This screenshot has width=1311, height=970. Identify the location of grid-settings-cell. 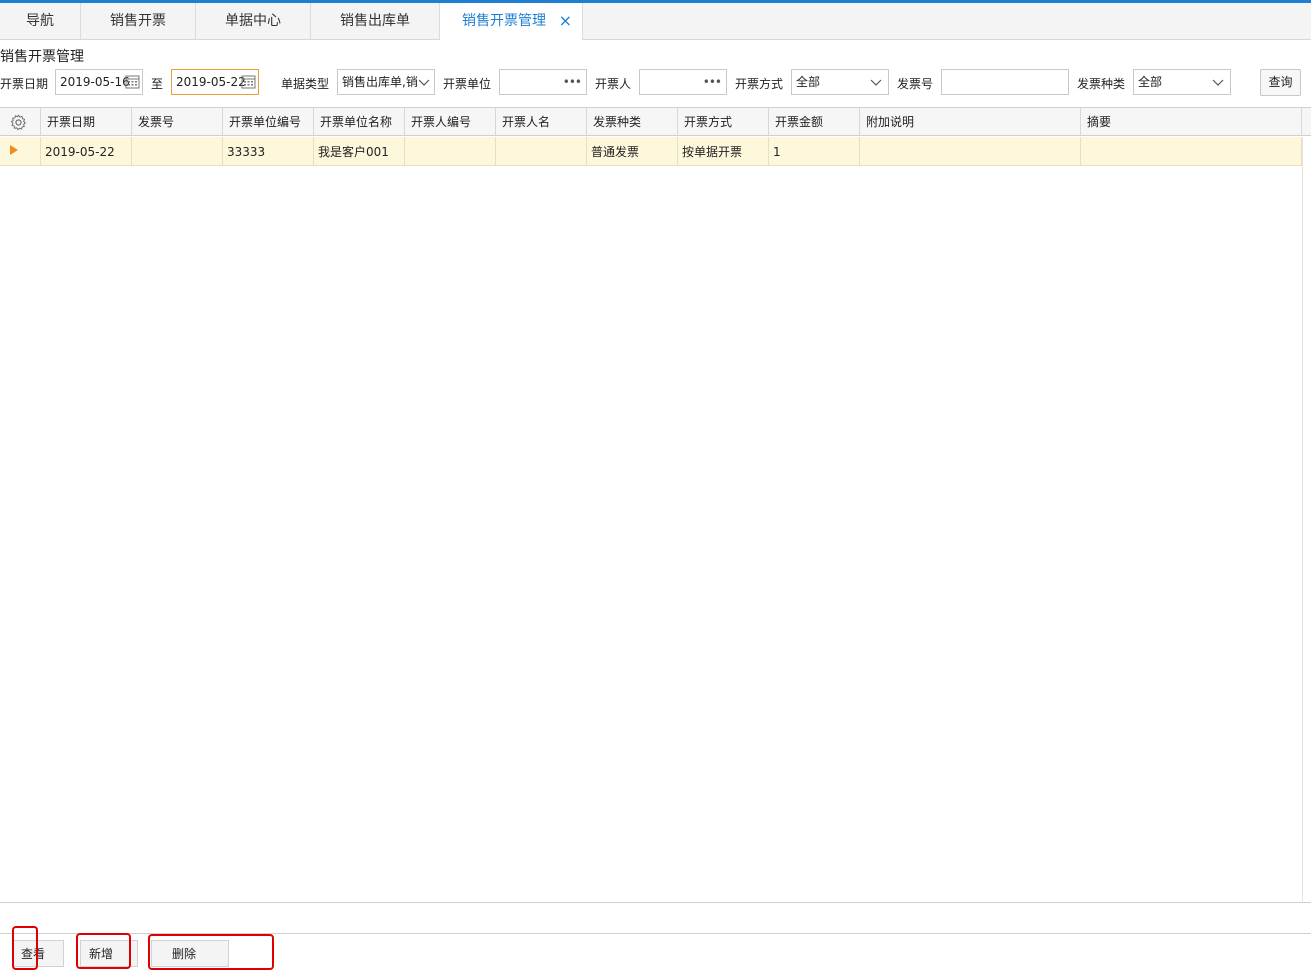
(20, 122).